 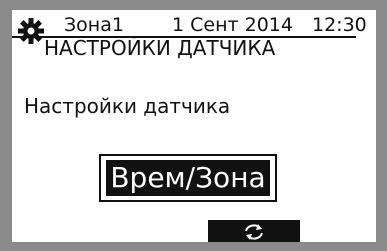 What do you see at coordinates (94, 25) in the screenshot?
I see `zone-label: Зона1` at bounding box center [94, 25].